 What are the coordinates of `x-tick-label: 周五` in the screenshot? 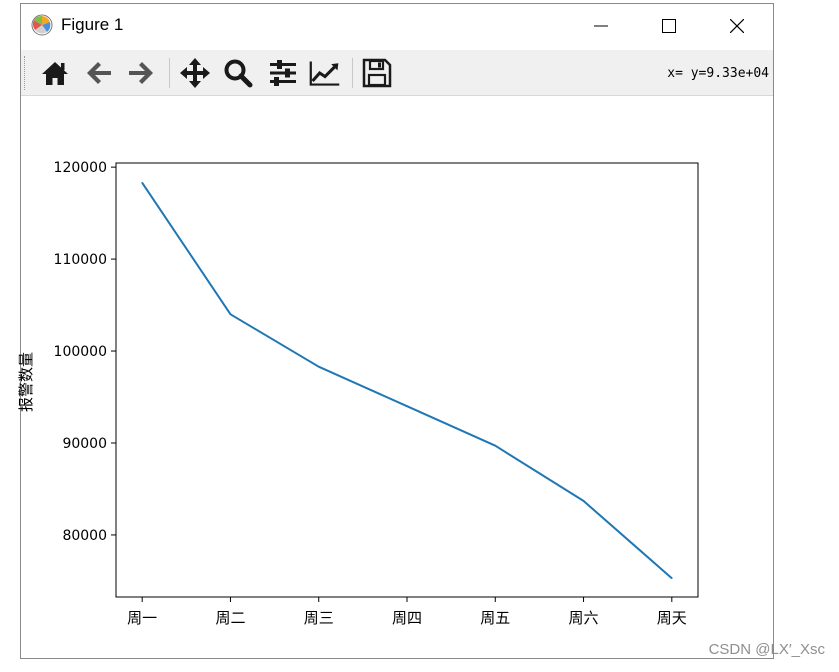 It's located at (495, 618).